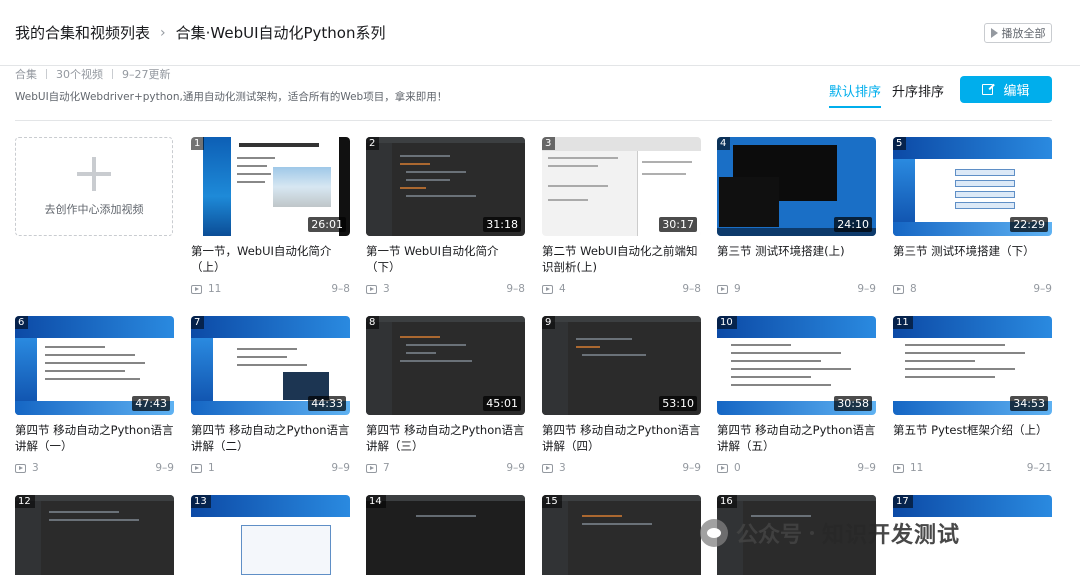  Describe the element at coordinates (796, 289) in the screenshot. I see `video-stats: 9 9–9` at that location.